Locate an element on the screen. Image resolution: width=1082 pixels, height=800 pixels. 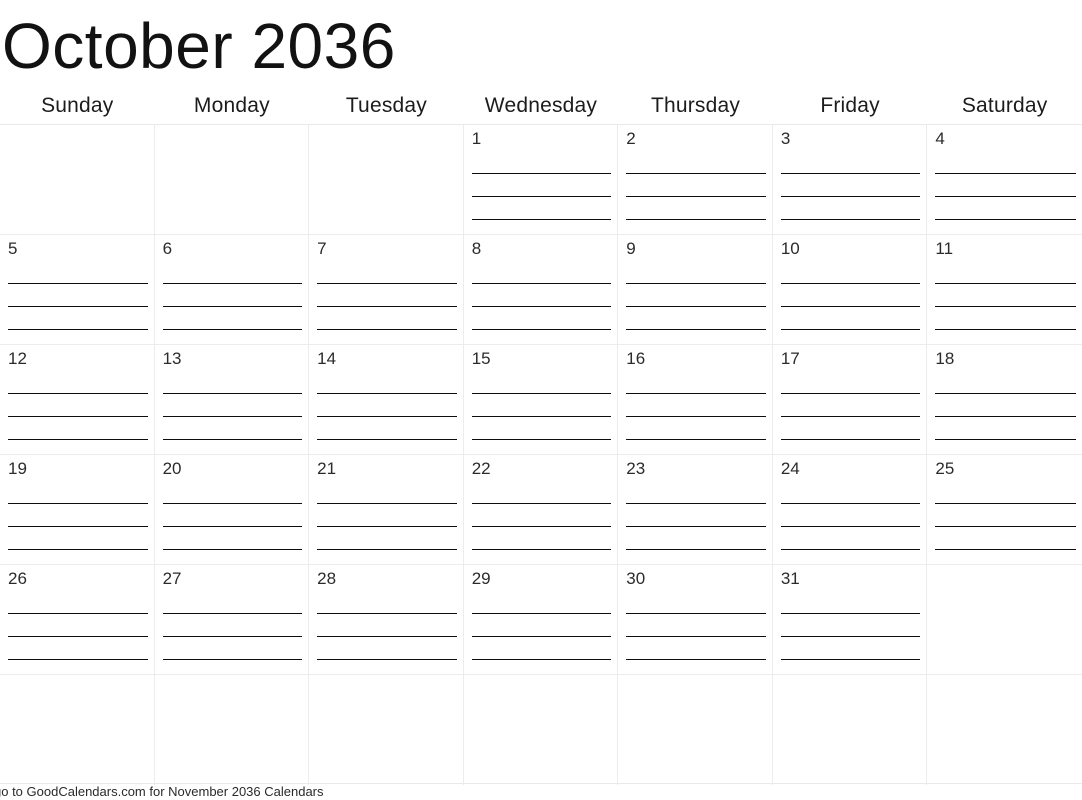
day-cell: 26 is located at coordinates (77, 619).